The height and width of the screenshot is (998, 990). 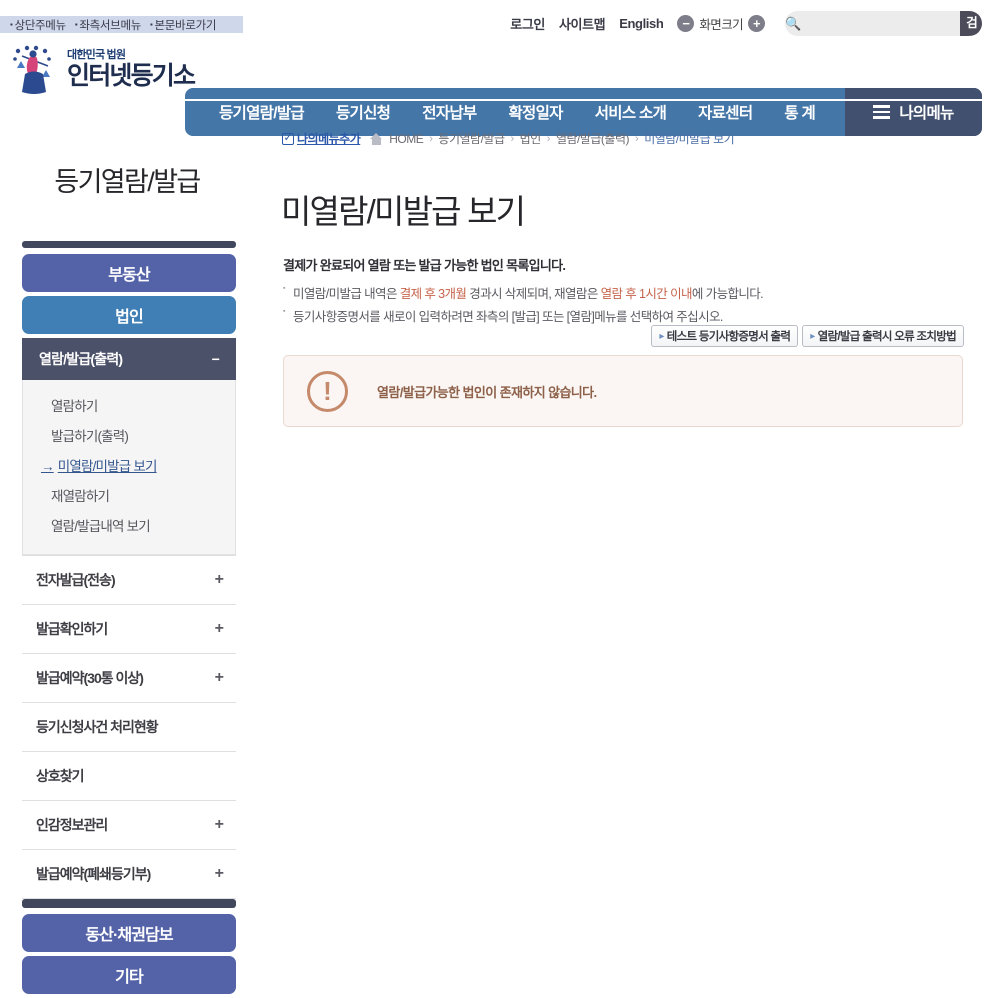 I want to click on desc-1-highlight-1: 결제 후 3개월, so click(x=433, y=294).